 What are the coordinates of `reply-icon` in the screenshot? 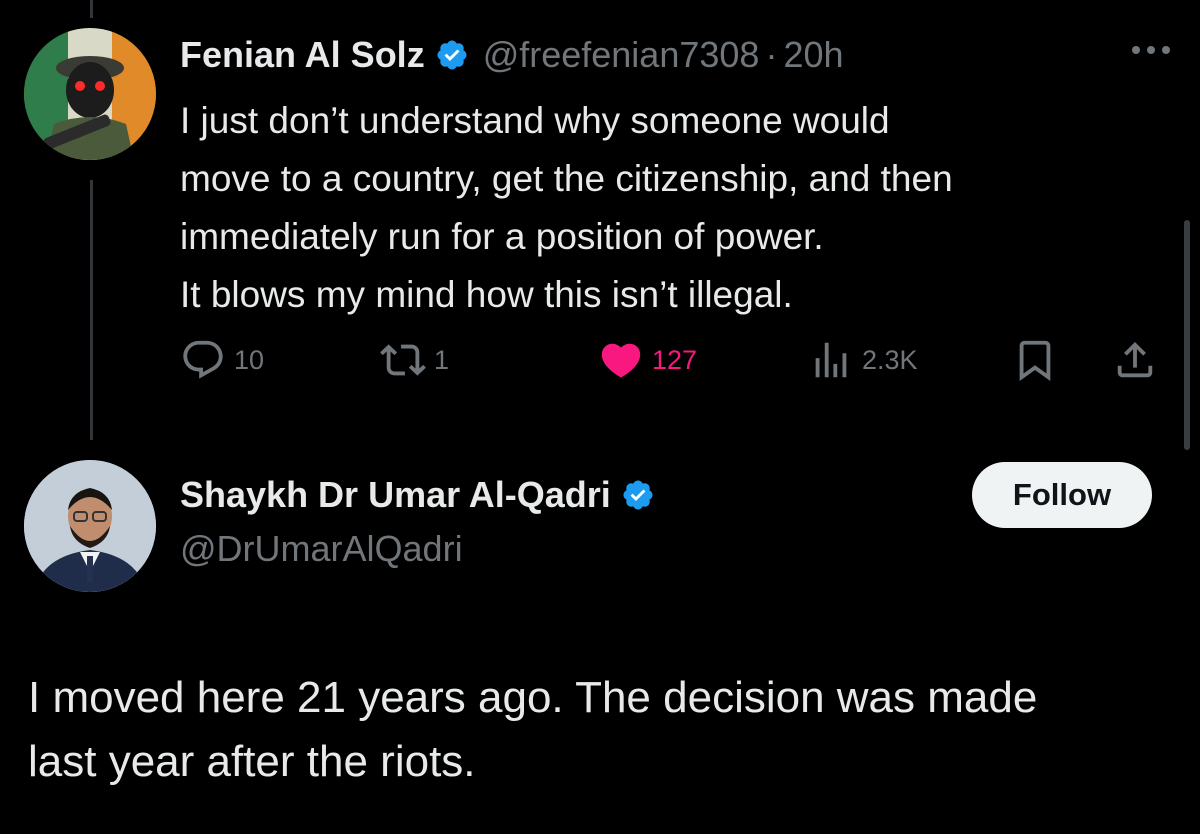 It's located at (203, 359).